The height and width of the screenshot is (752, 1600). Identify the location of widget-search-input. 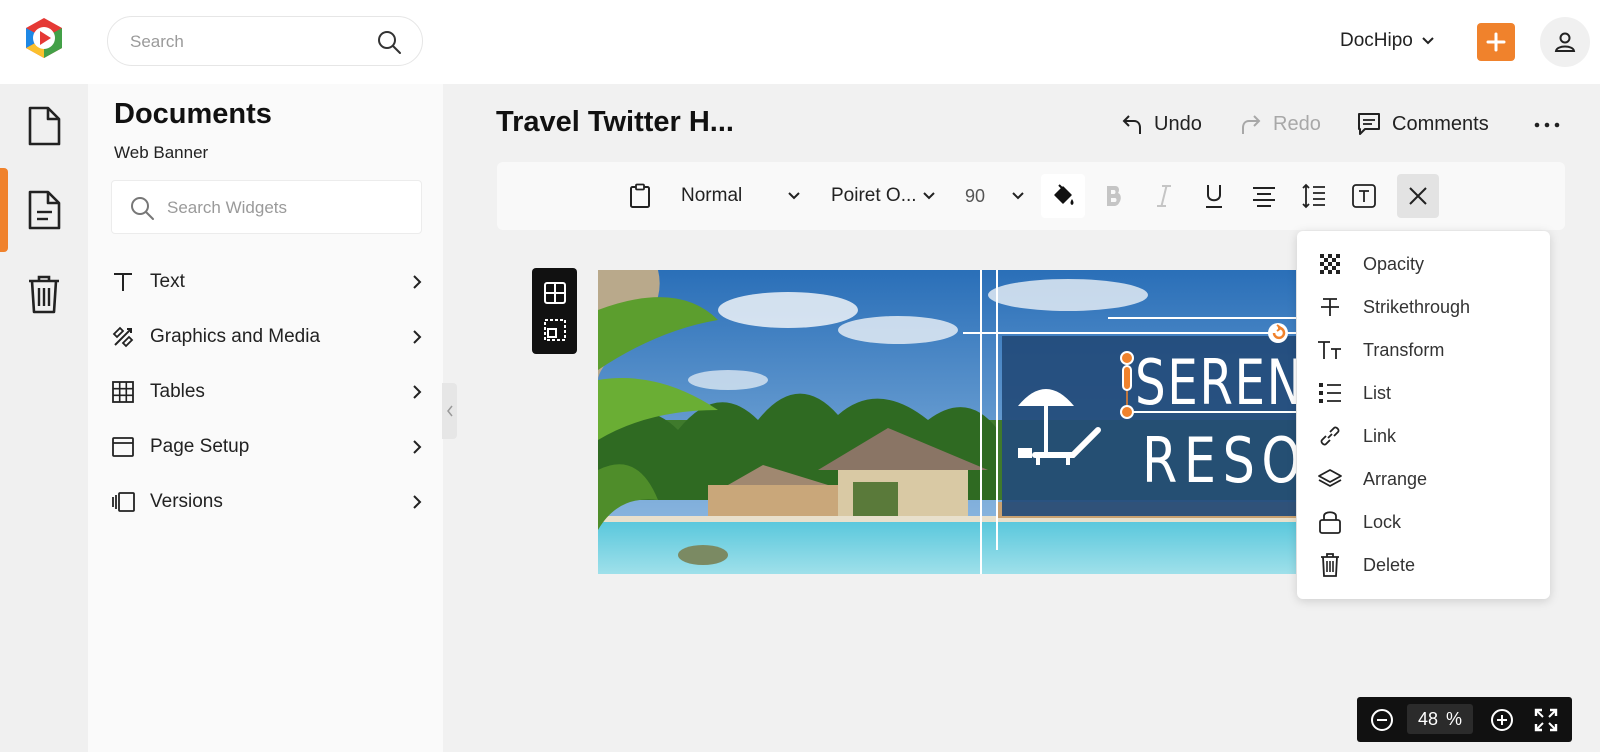
(287, 208).